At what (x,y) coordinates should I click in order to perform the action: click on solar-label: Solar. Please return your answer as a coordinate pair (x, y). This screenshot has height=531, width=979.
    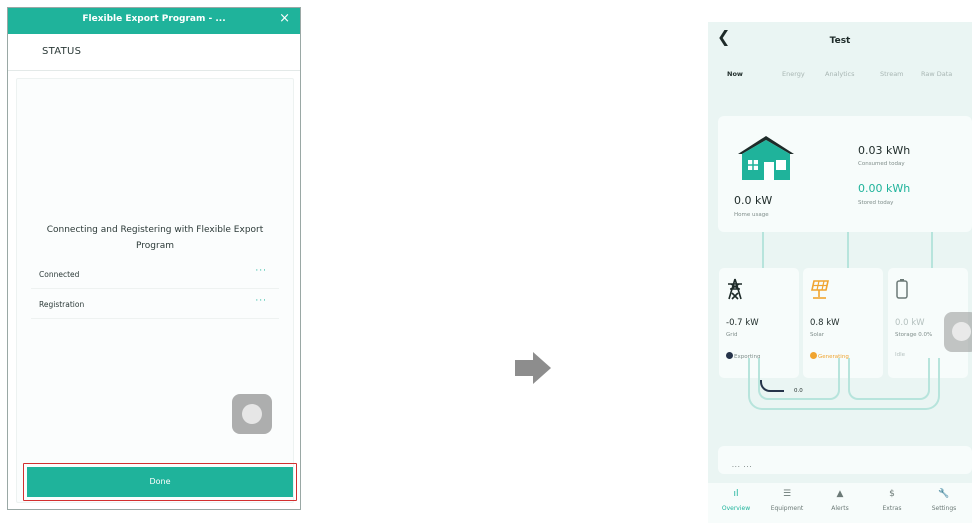
    Looking at the image, I should click on (817, 335).